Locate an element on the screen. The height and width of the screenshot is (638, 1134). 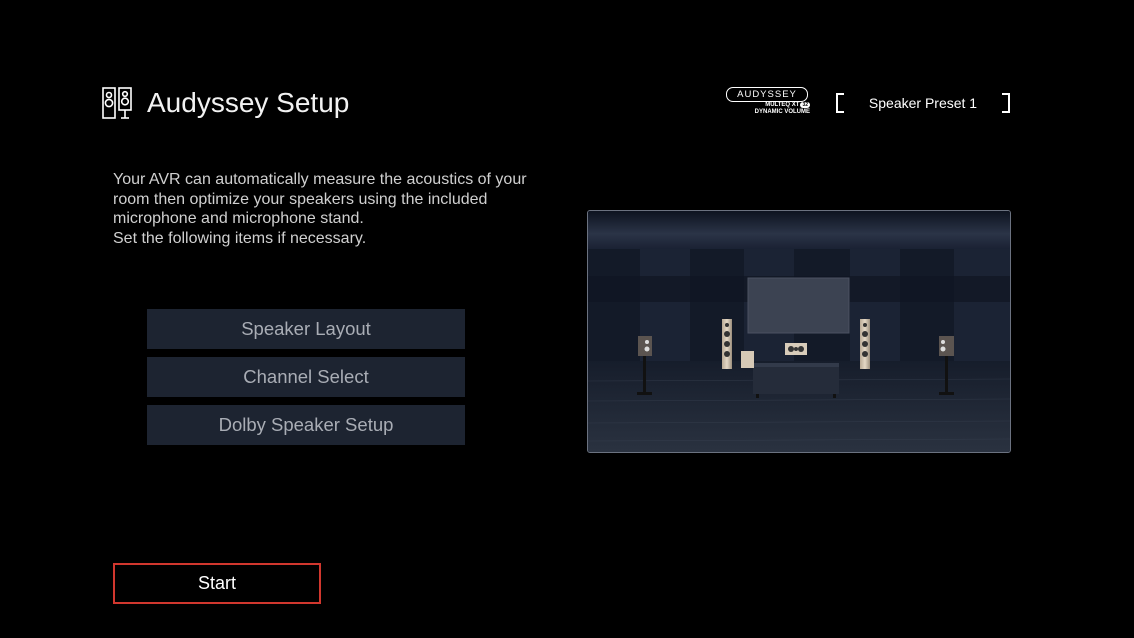
logo-multeq: MULTEQ XT 32 is located at coordinates (787, 105).